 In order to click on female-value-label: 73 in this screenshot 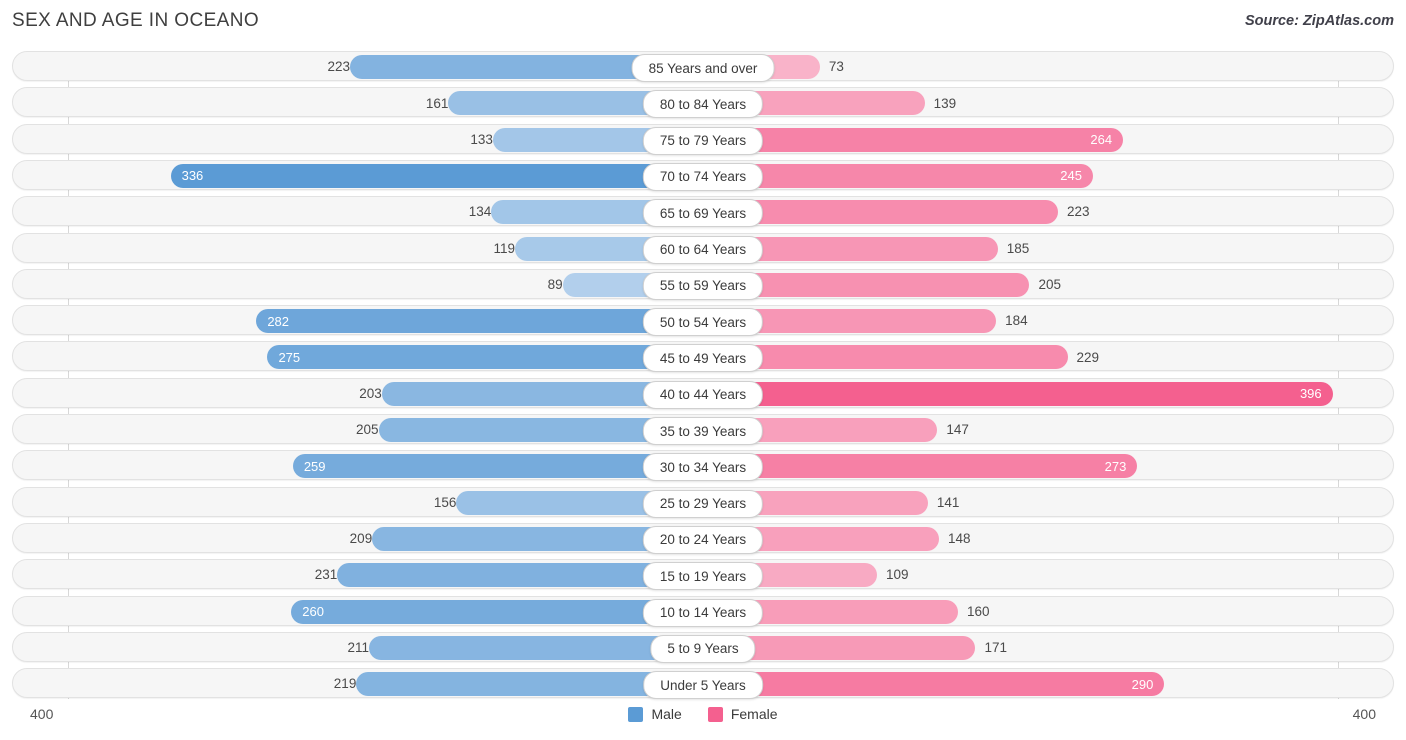, I will do `click(836, 67)`.